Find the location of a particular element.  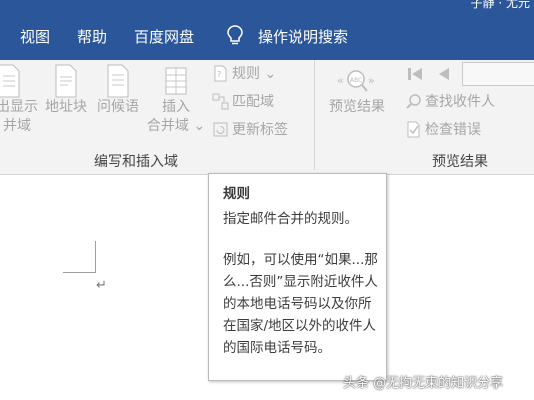

insert-merge-field-button: 插入 合并域 ⌄ is located at coordinates (176, 100).